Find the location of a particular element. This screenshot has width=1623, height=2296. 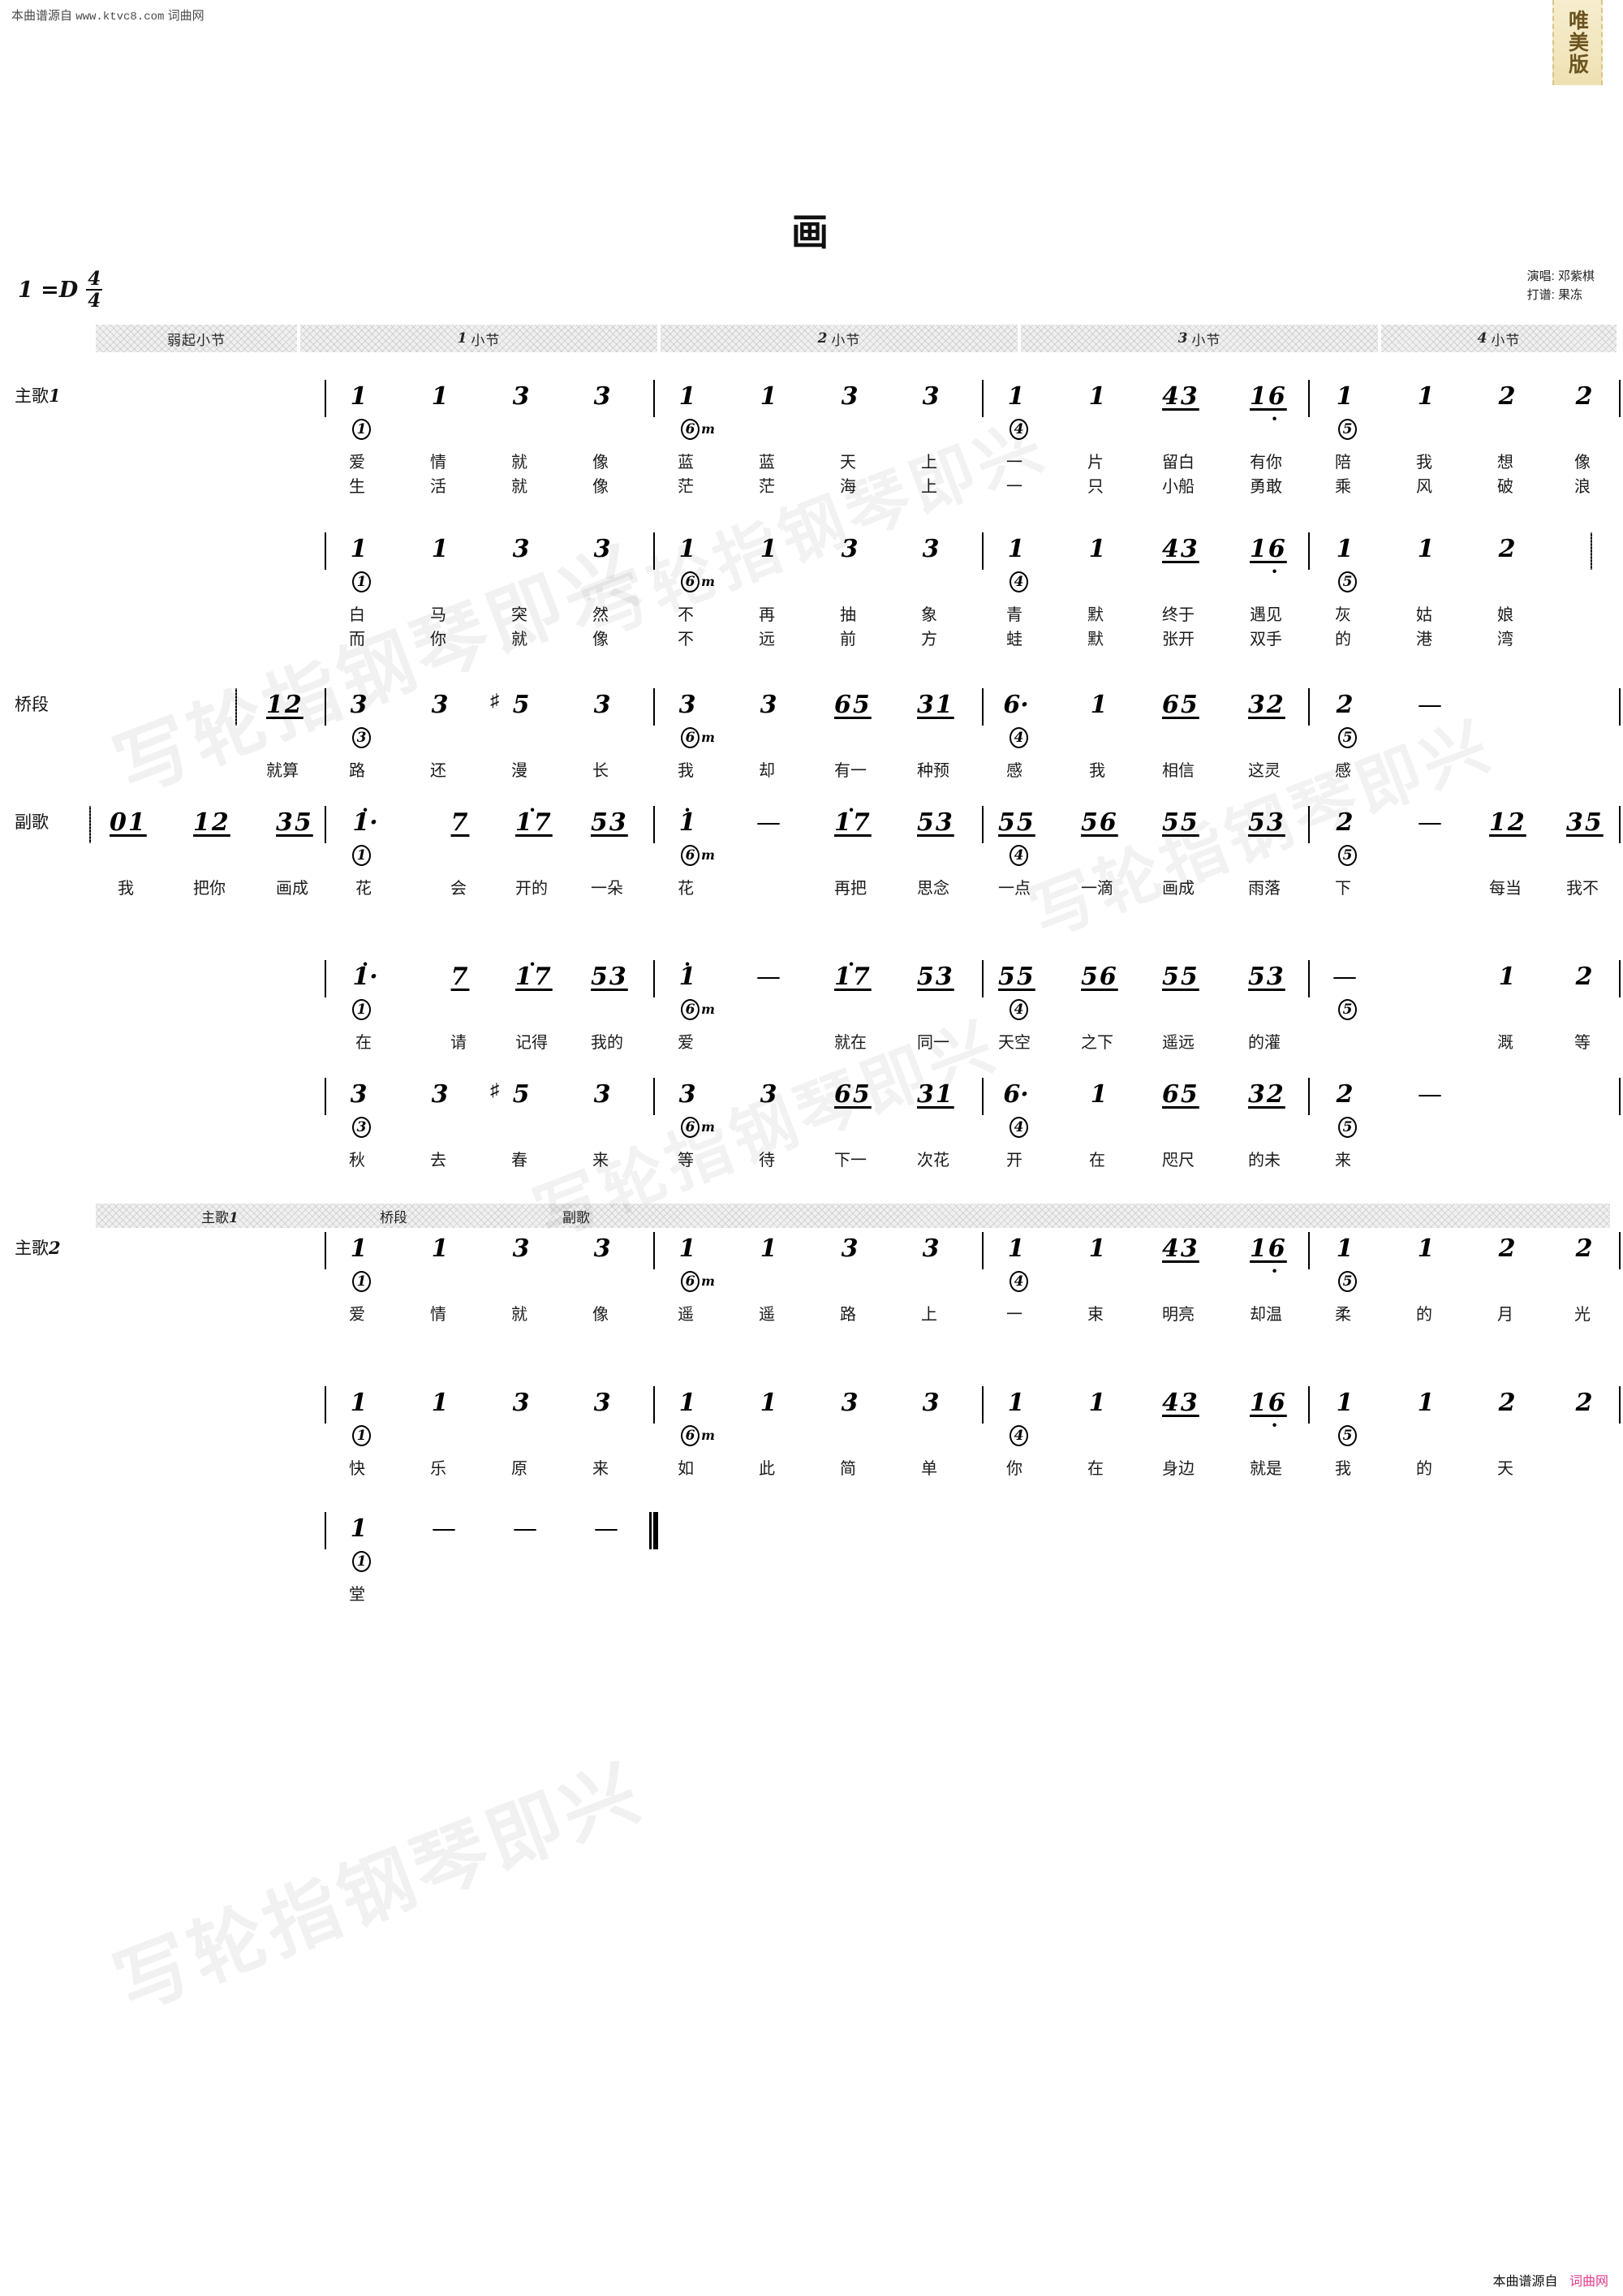

lyric-syllable: 情 is located at coordinates (438, 1315).